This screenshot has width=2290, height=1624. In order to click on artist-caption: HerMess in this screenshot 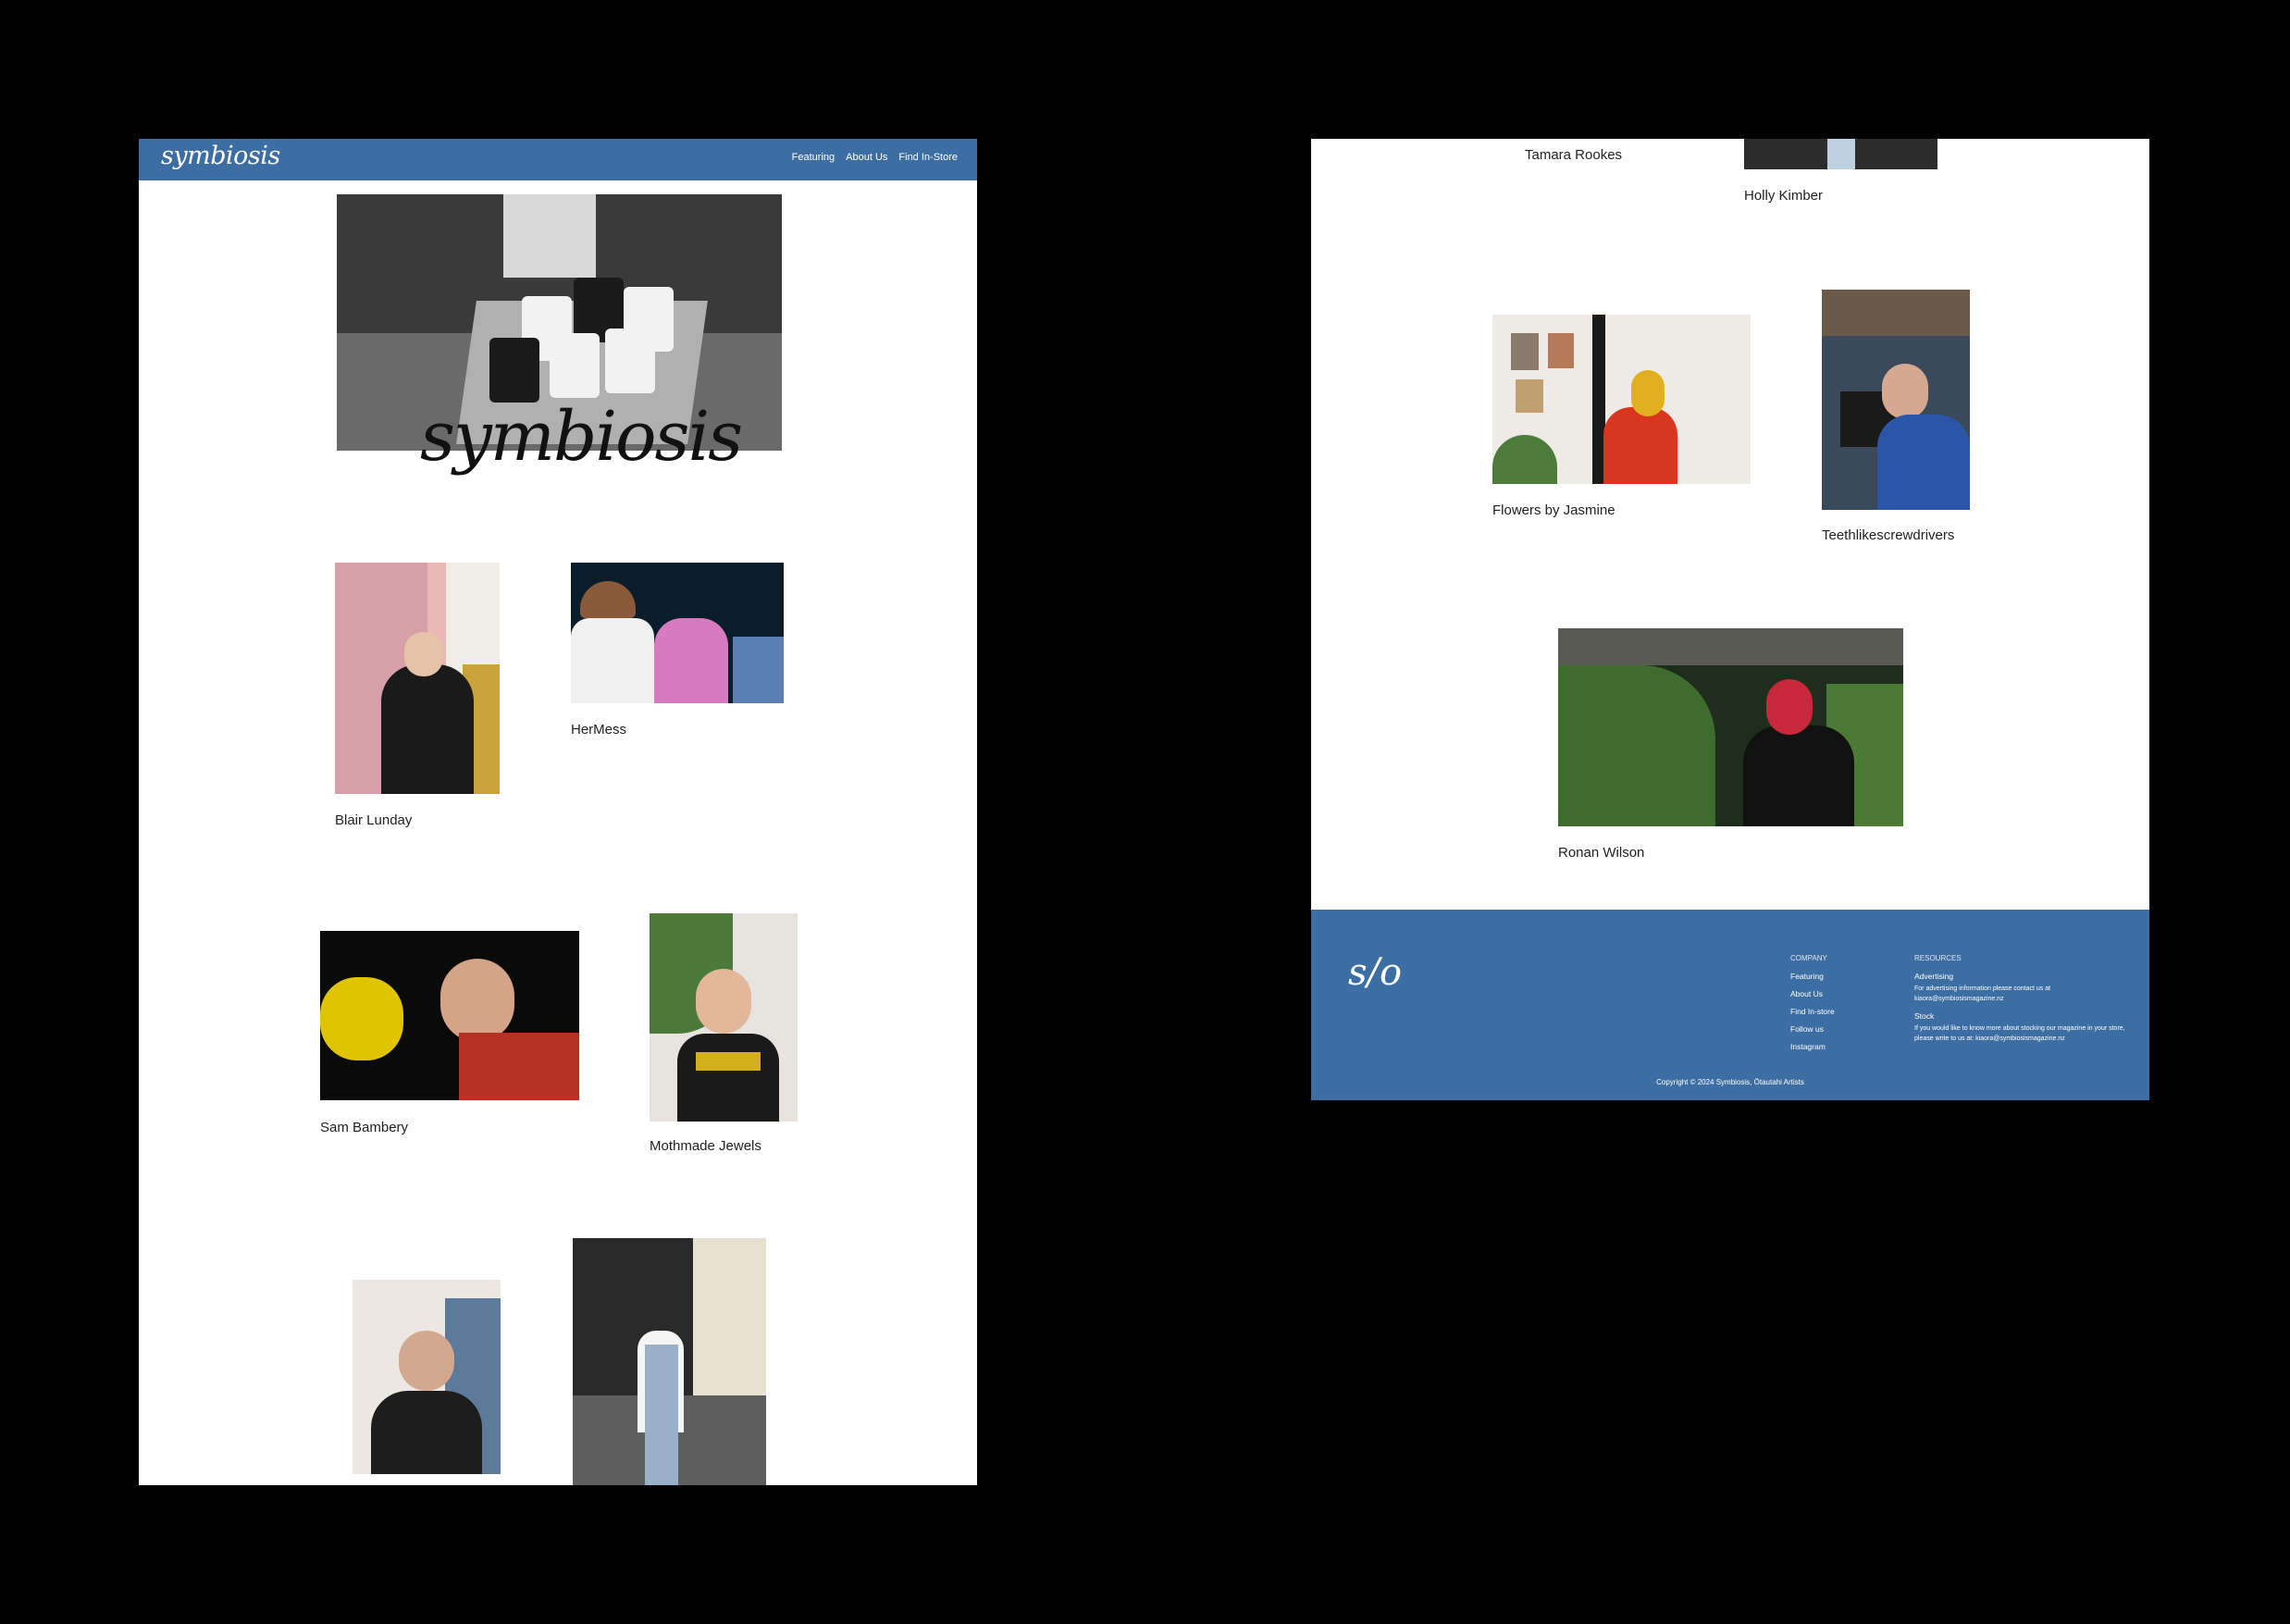, I will do `click(599, 730)`.